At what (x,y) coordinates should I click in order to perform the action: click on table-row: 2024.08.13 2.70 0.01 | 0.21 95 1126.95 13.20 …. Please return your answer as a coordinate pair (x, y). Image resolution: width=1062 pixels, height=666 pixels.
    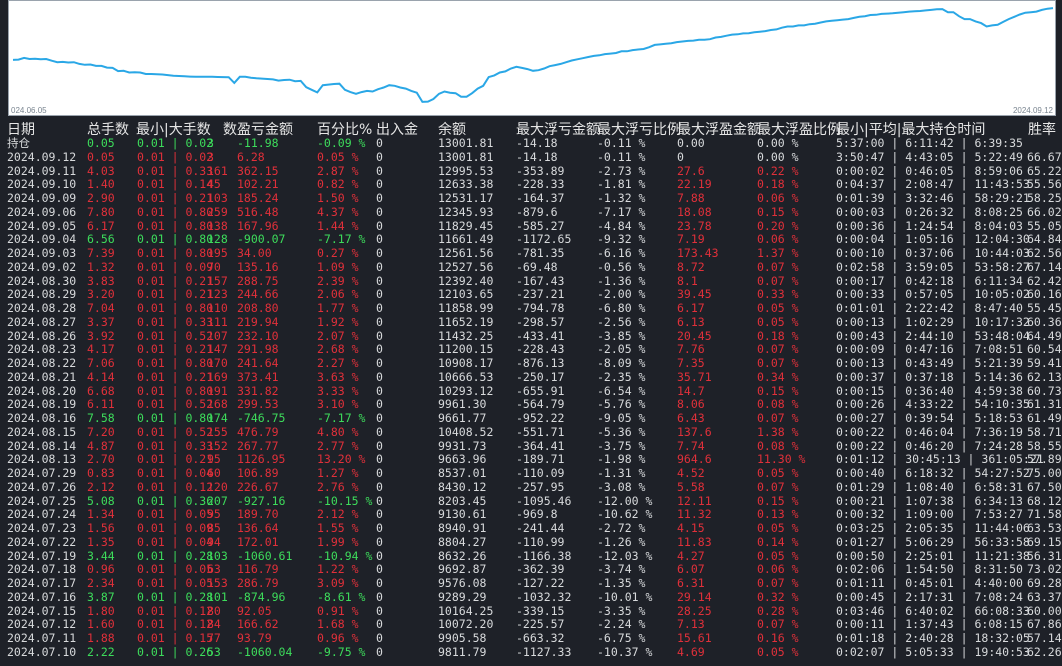
    Looking at the image, I should click on (531, 460).